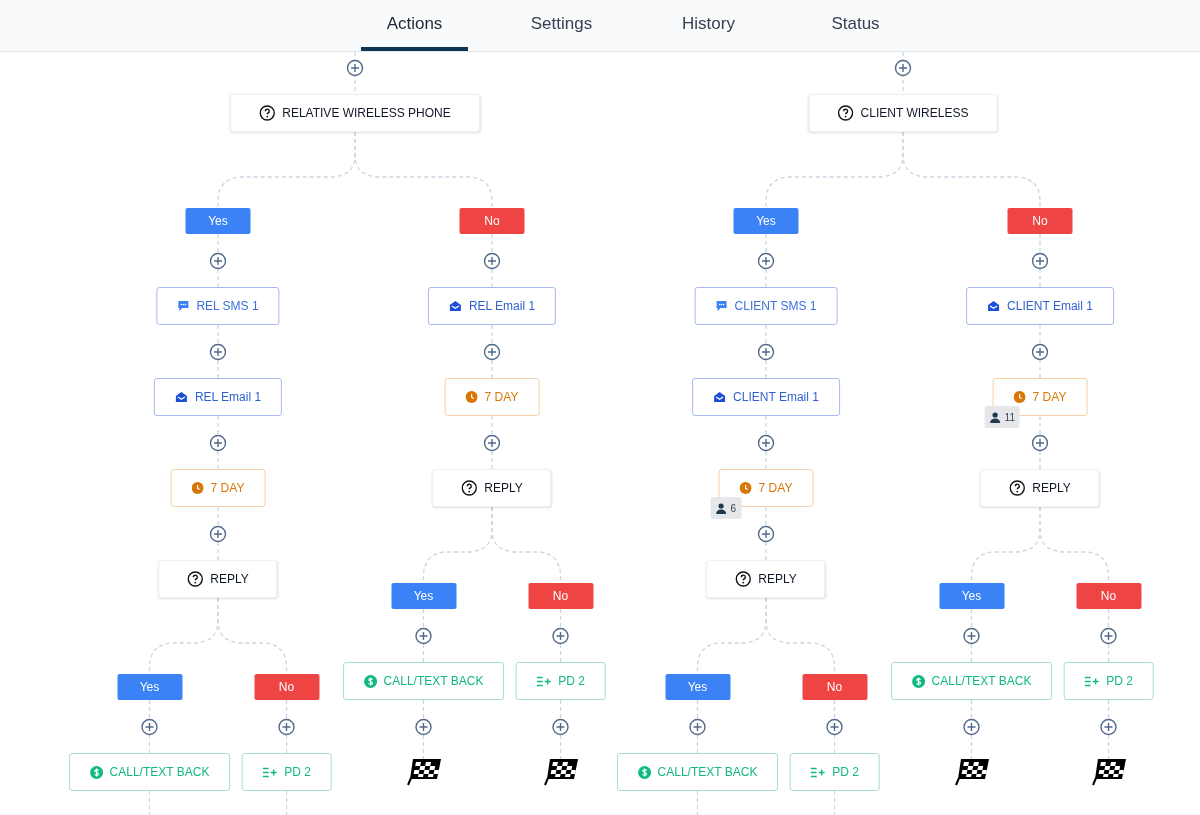 Image resolution: width=1200 pixels, height=815 pixels. Describe the element at coordinates (903, 113) in the screenshot. I see `condition-step: CLIENT WIRELESS` at that location.